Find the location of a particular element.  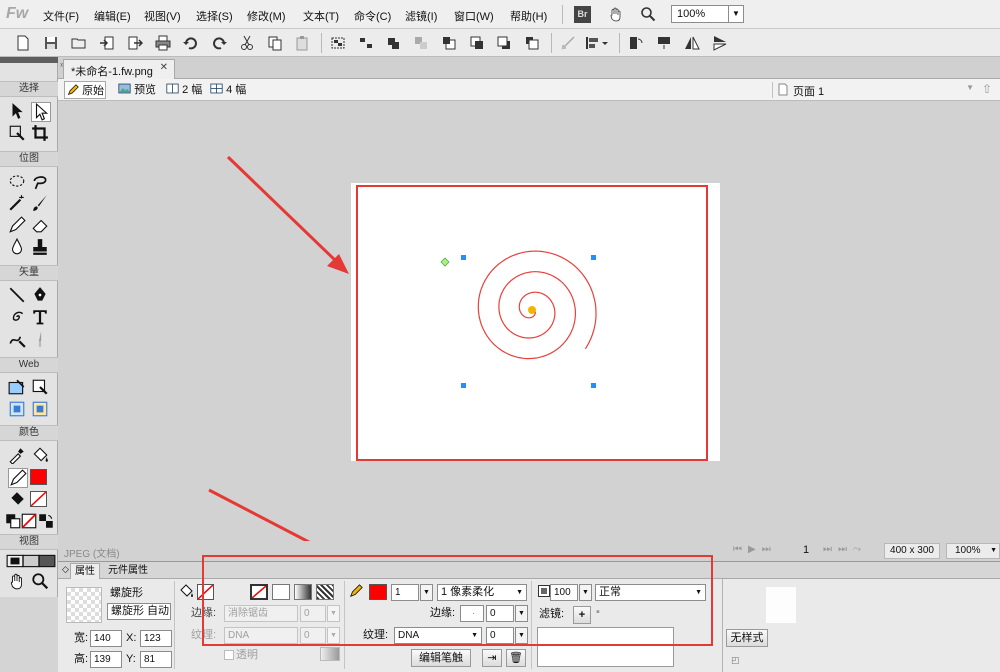

marquee-tool-icon is located at coordinates (18, 182).